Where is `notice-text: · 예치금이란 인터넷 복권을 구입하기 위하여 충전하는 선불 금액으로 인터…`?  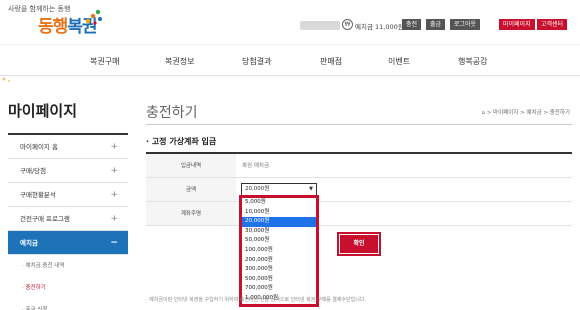 notice-text: · 예치금이란 인터넷 복권을 구입하기 위하여 충전하는 선불 금액으로 인터… is located at coordinates (256, 300).